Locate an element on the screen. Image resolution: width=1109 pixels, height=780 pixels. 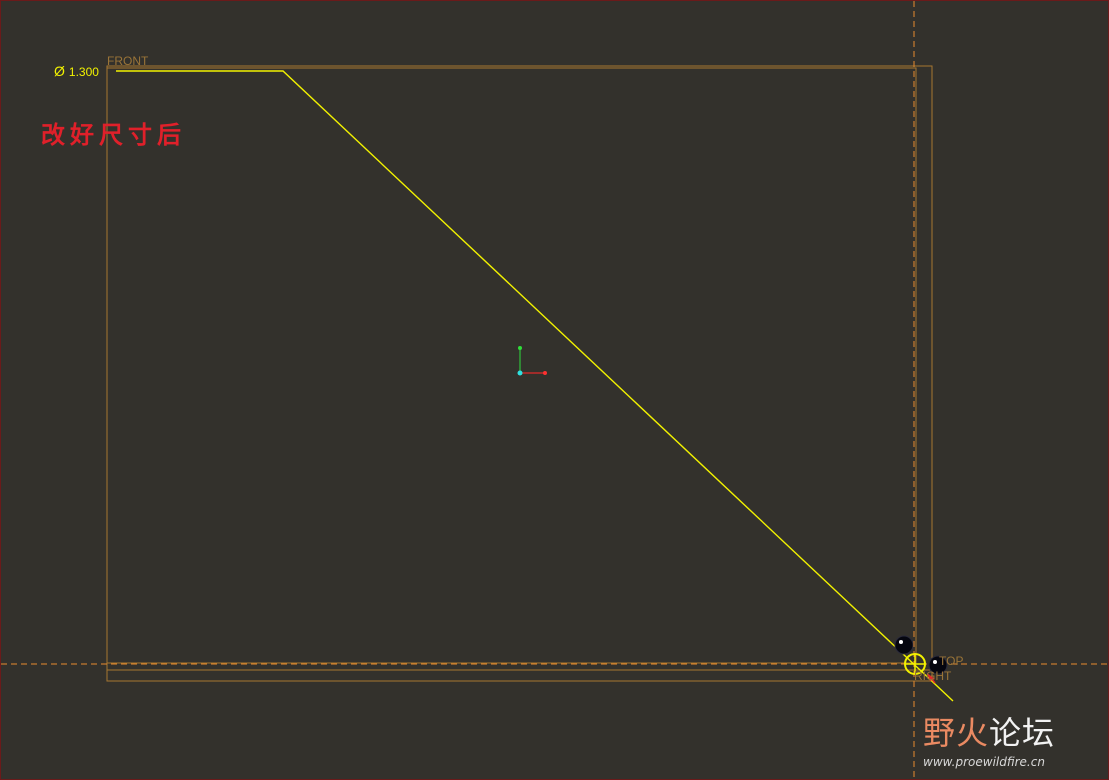
diameter-symbol: Ø is located at coordinates (59, 71).